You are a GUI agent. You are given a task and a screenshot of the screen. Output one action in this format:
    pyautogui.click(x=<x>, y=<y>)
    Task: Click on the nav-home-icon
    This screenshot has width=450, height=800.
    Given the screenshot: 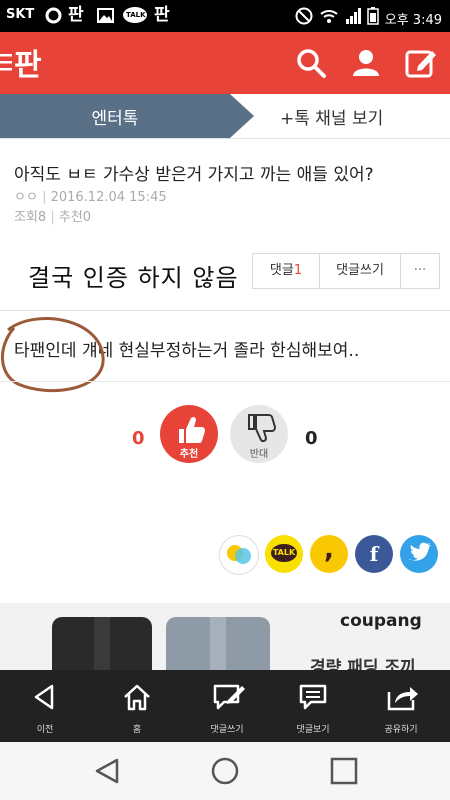 What is the action you would take?
    pyautogui.click(x=225, y=773)
    